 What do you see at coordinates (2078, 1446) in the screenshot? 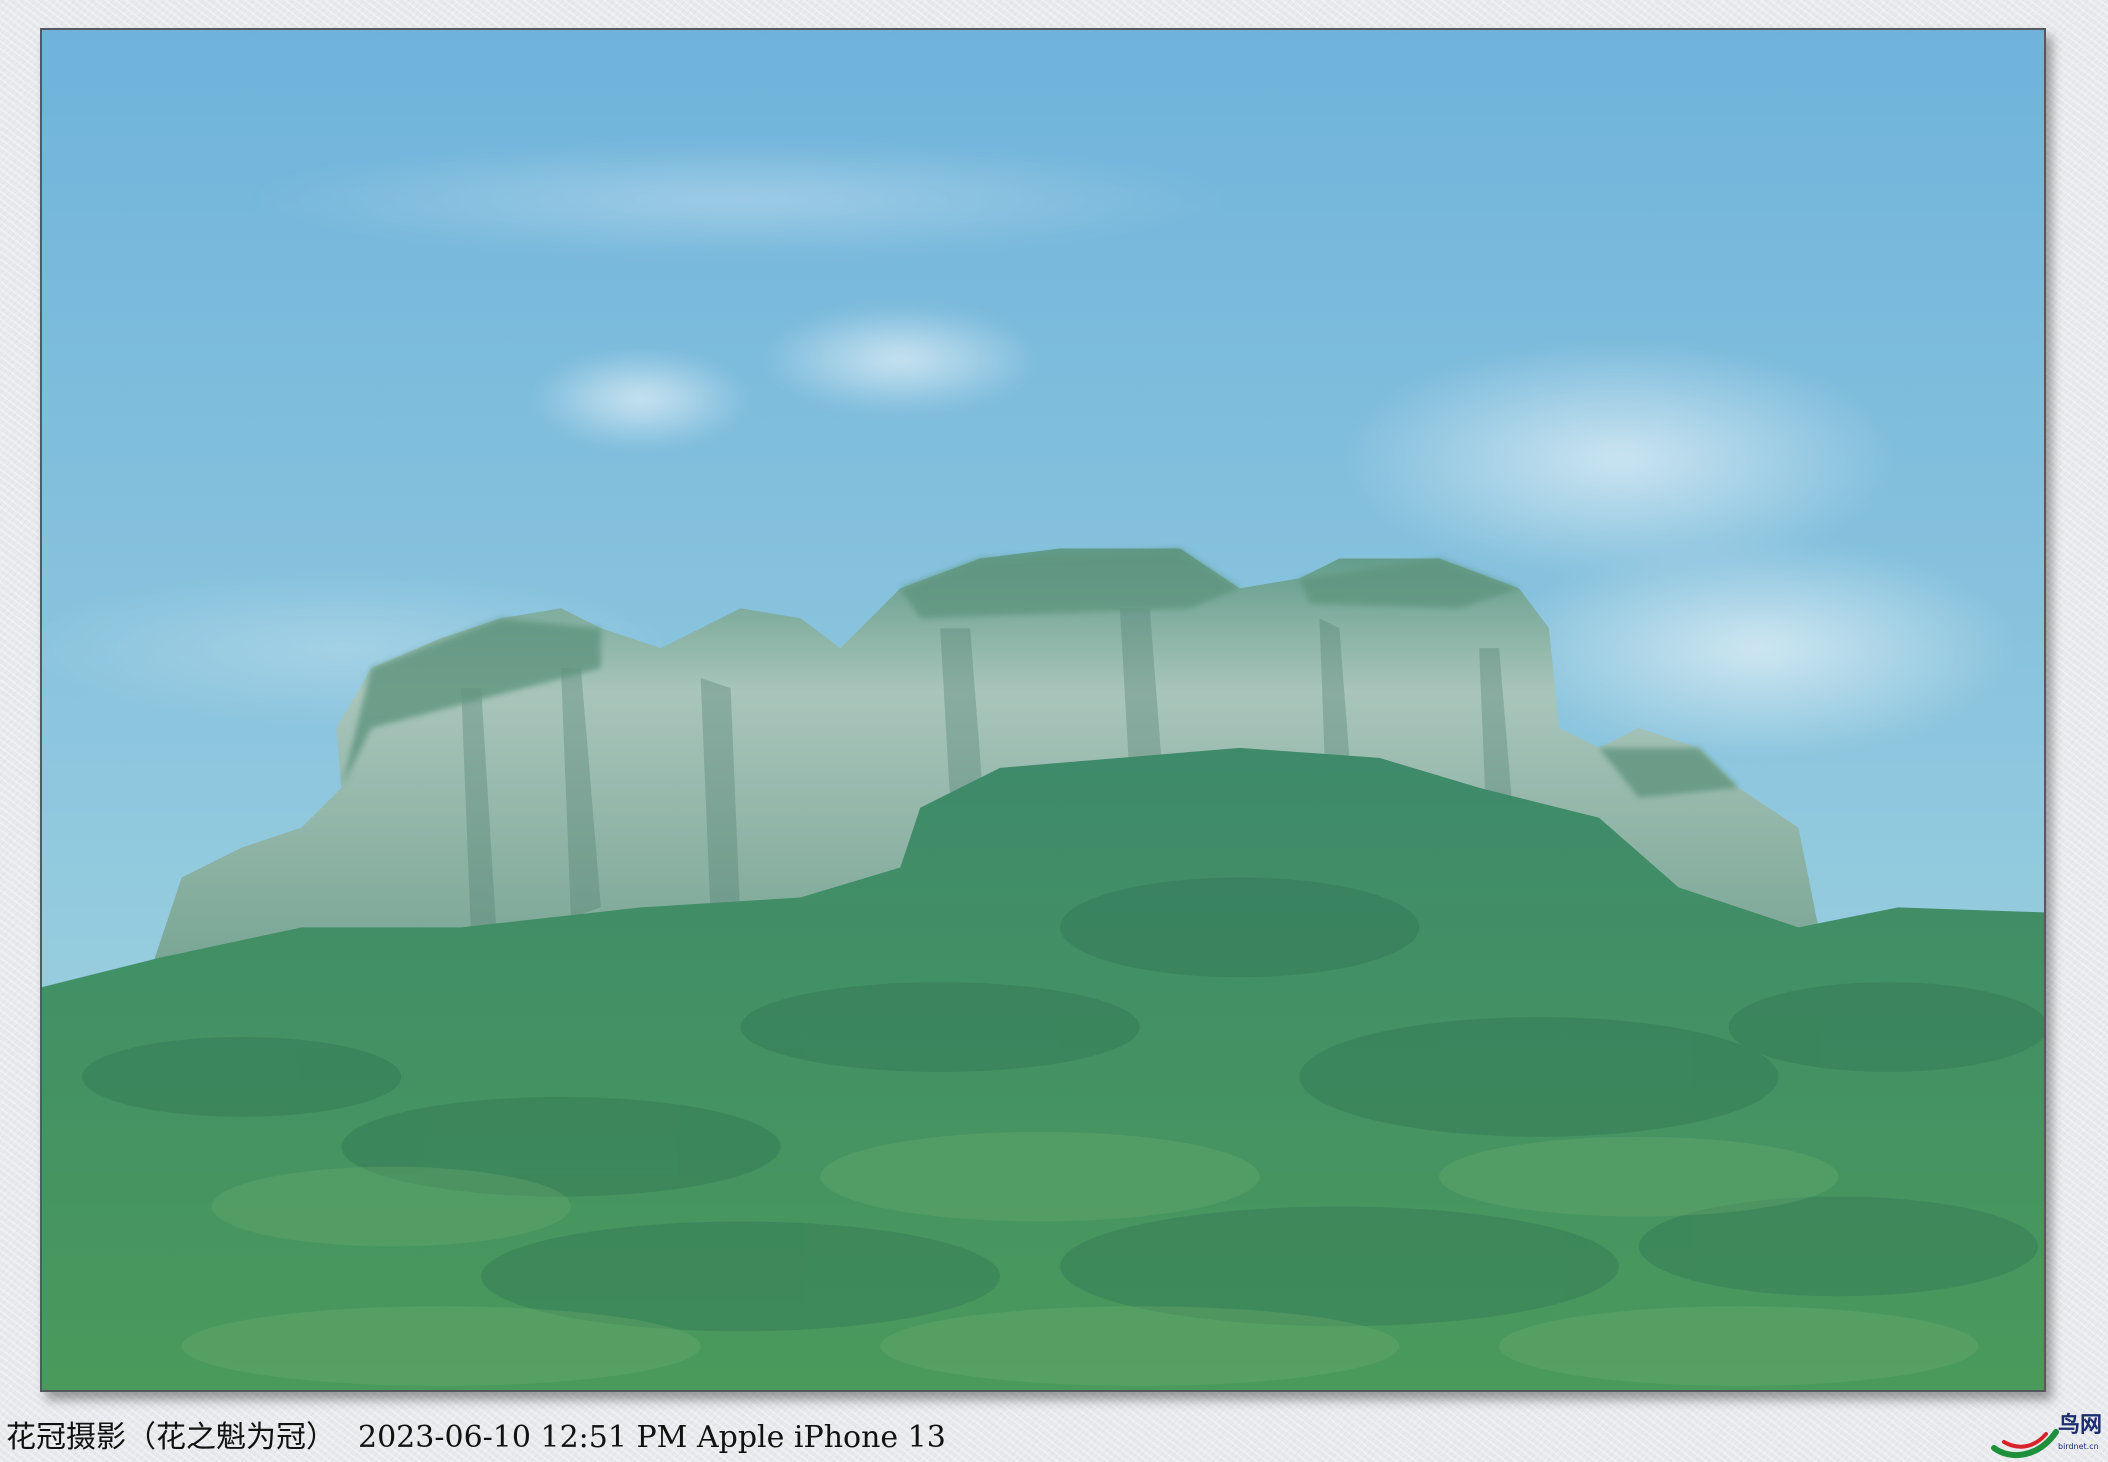
I see `watermark-url: birdnet.cn` at bounding box center [2078, 1446].